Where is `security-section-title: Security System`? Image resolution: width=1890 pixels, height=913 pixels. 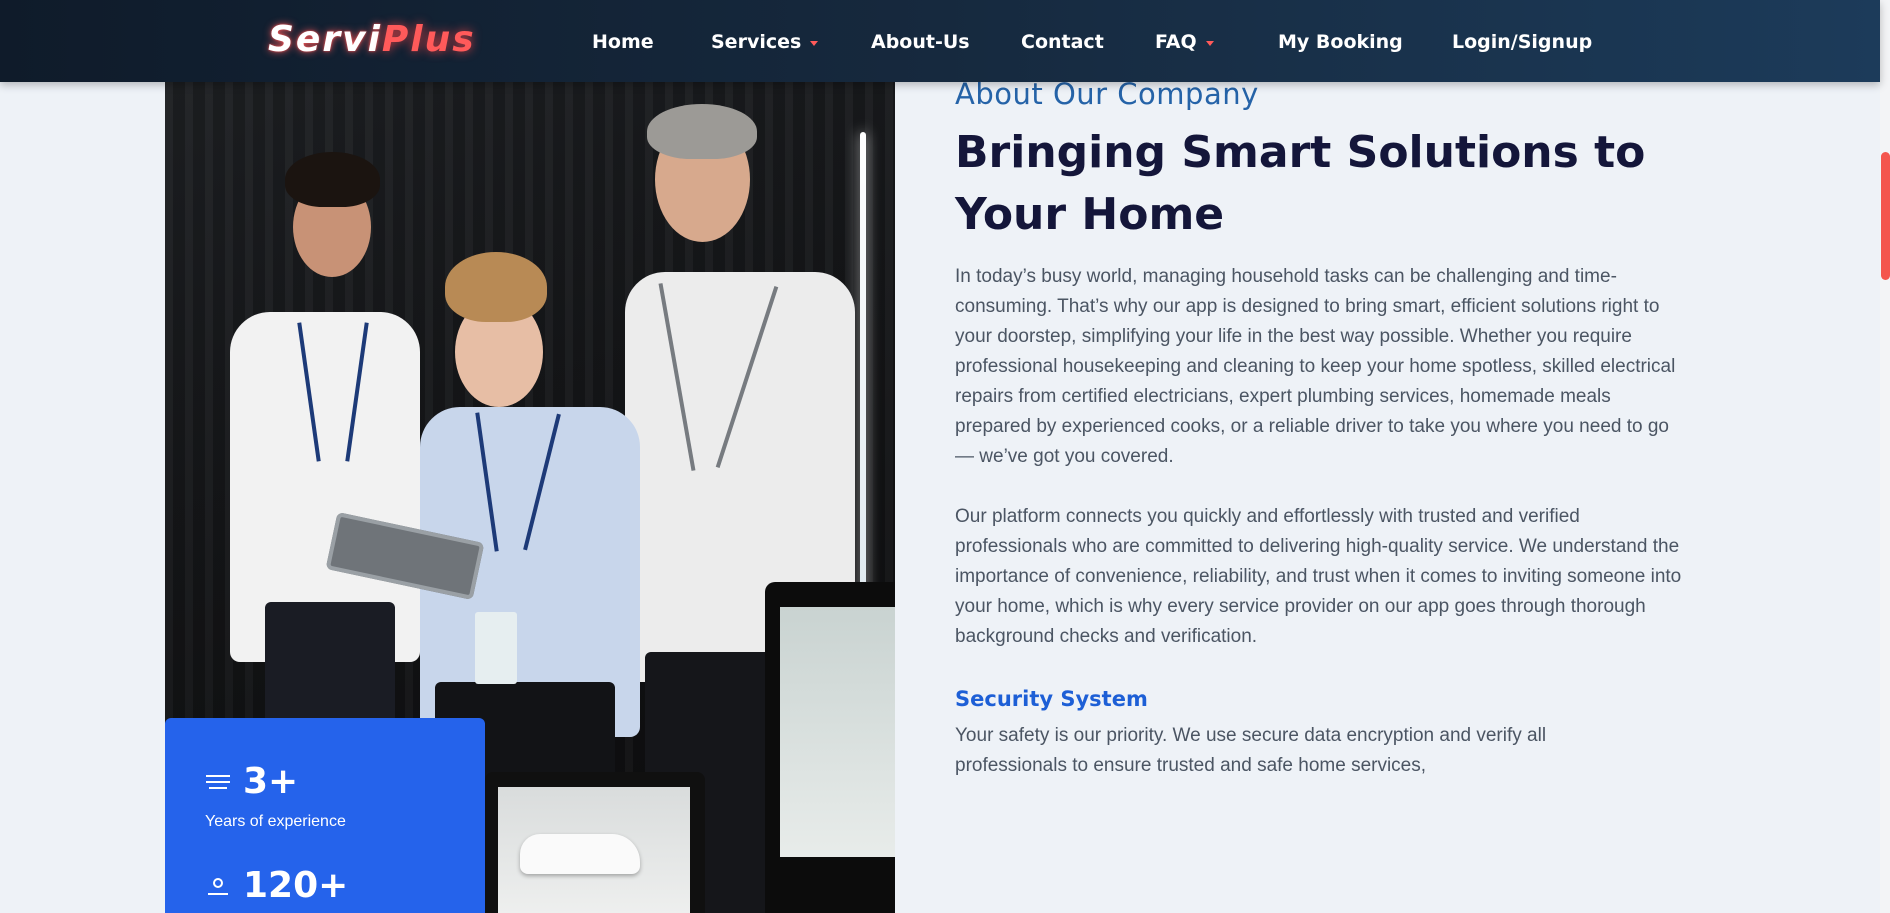 security-section-title: Security System is located at coordinates (1051, 699).